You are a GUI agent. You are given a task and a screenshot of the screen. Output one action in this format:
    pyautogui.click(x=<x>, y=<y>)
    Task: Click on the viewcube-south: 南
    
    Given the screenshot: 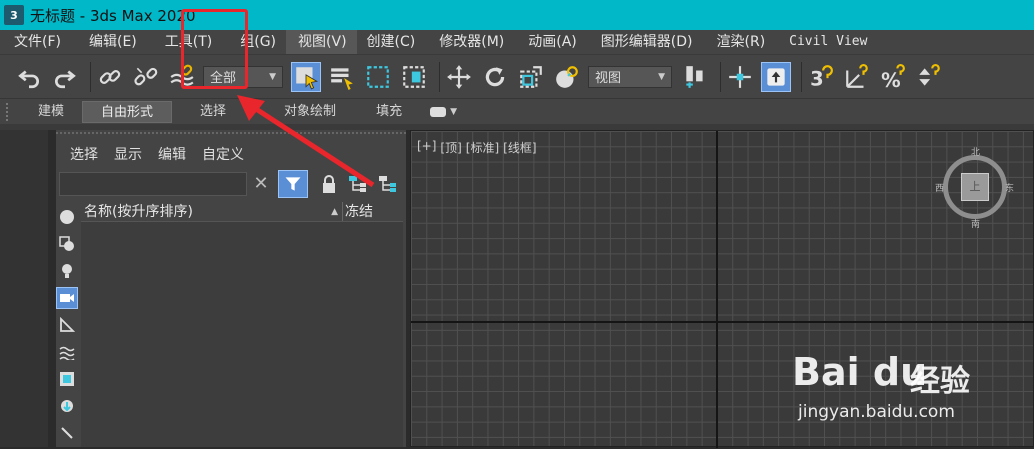 What is the action you would take?
    pyautogui.click(x=976, y=225)
    